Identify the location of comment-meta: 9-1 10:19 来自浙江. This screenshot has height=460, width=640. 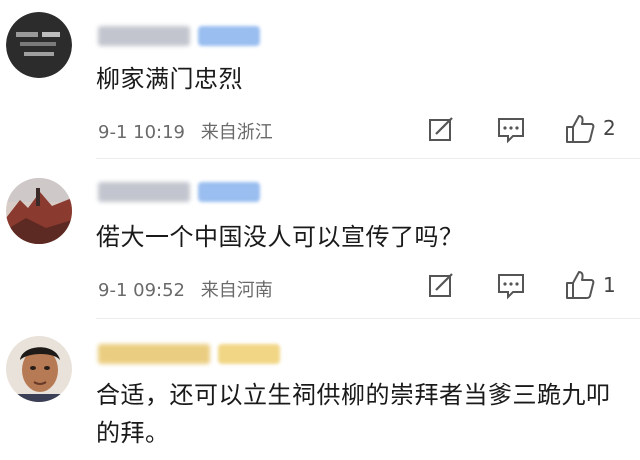
(185, 131).